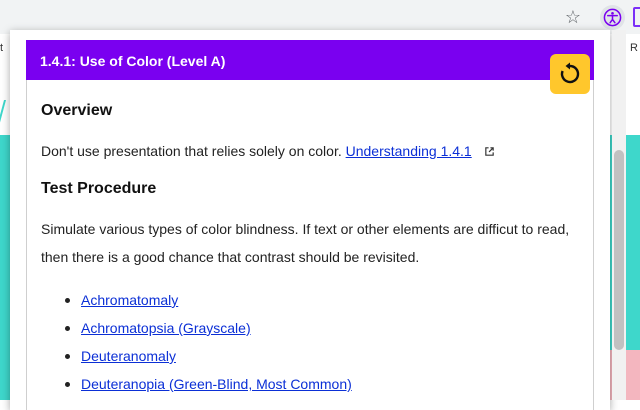  Describe the element at coordinates (634, 48) in the screenshot. I see `bookmark-item: R` at that location.